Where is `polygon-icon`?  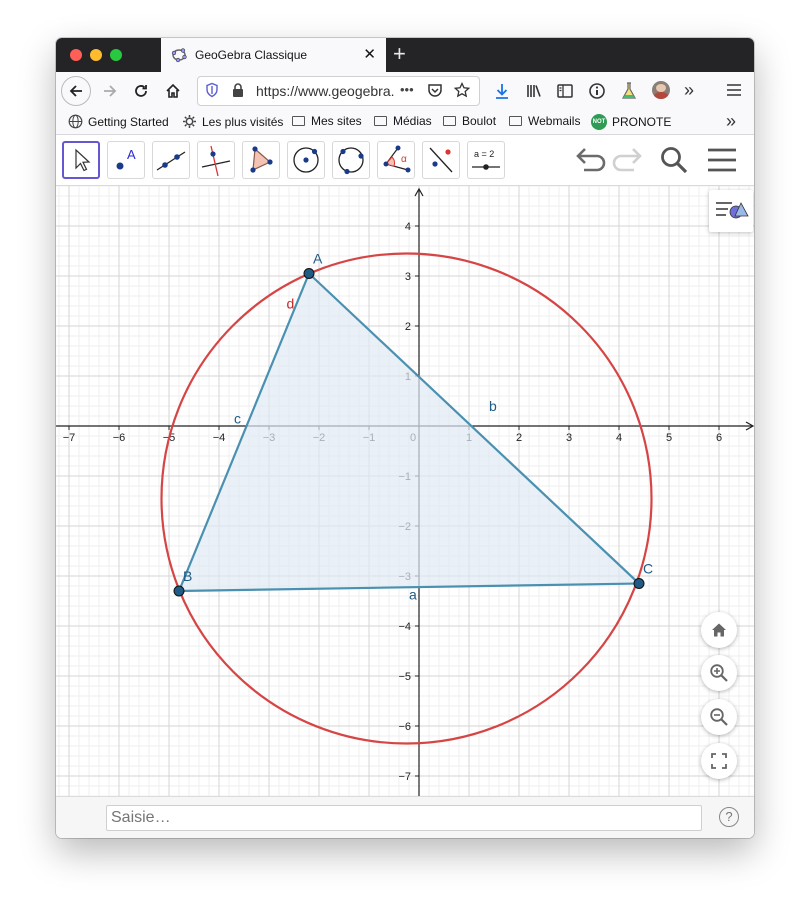
polygon-icon is located at coordinates (261, 159).